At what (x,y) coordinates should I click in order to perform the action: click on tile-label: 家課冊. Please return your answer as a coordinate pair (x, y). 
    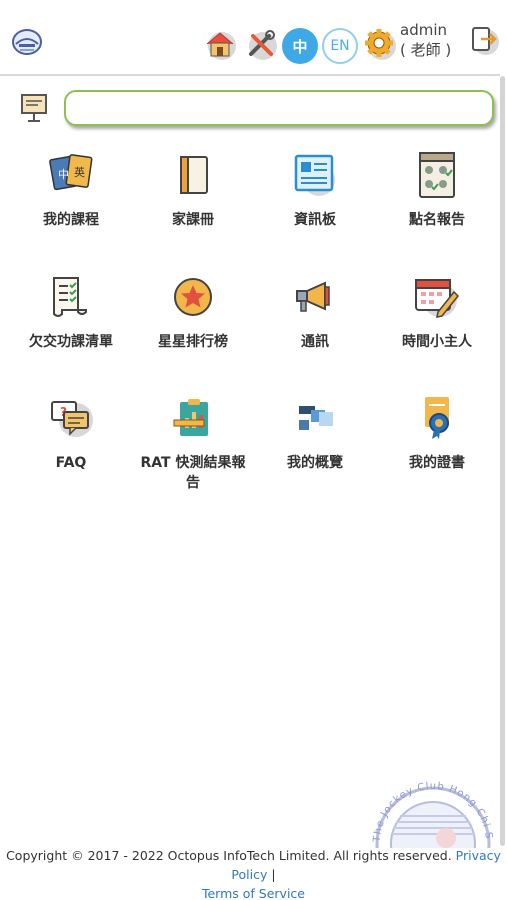
    Looking at the image, I should click on (193, 220).